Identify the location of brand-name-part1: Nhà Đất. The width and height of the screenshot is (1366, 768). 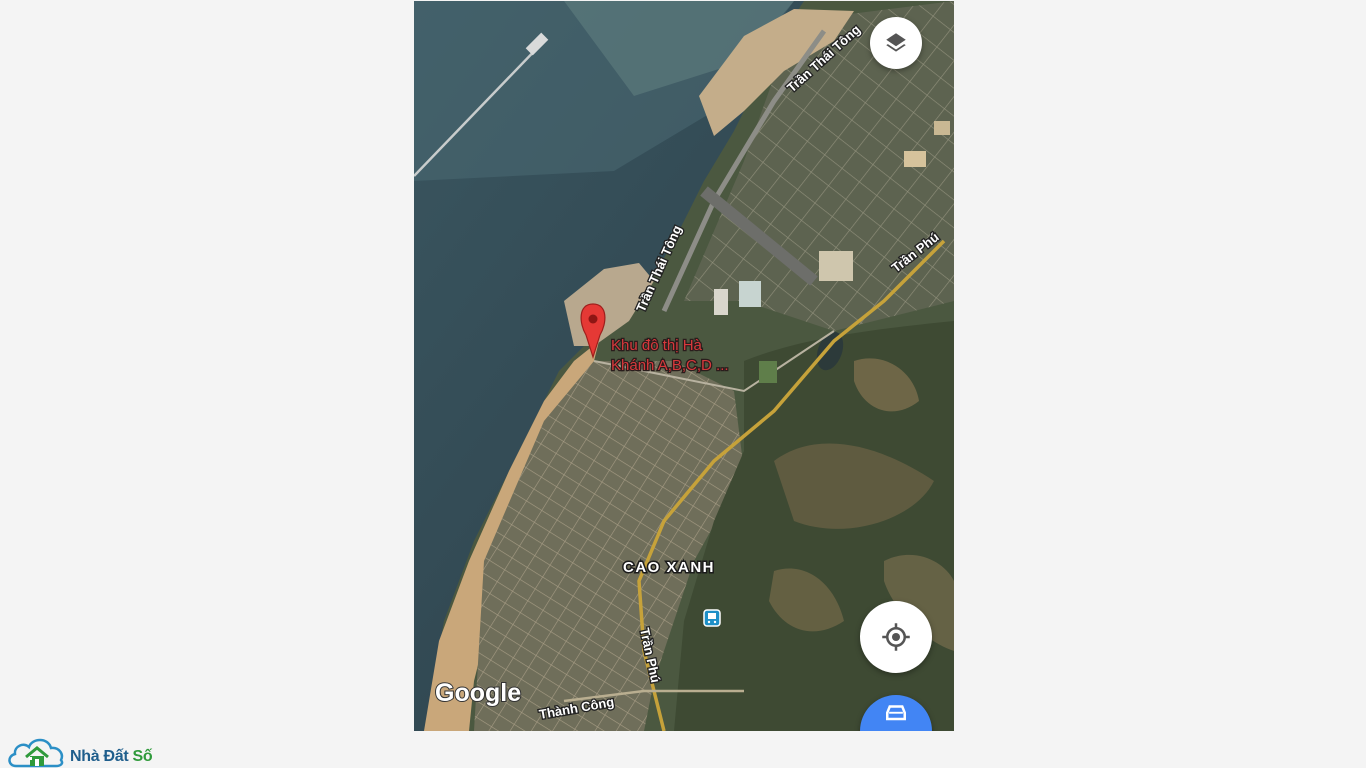
(101, 756).